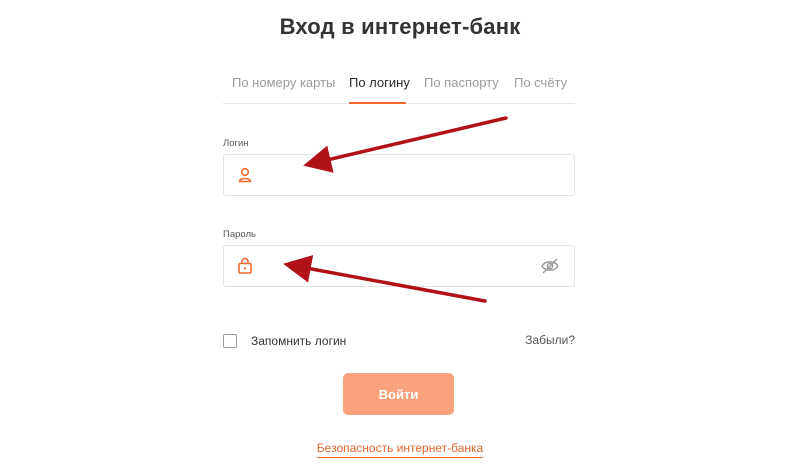  I want to click on remember-label: Запомнить логин, so click(299, 341).